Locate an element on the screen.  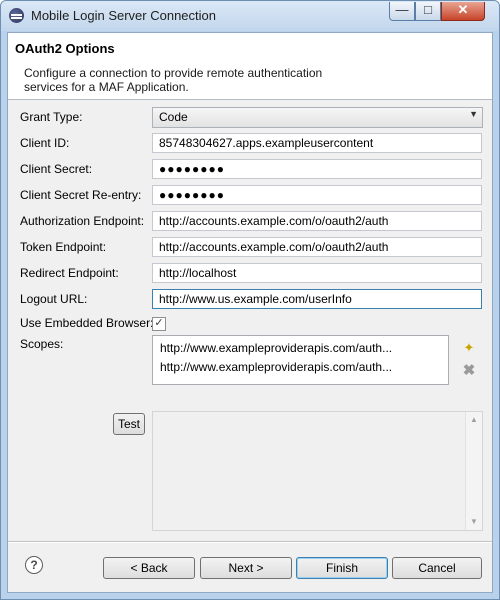
finish-button: Finish is located at coordinates (342, 568).